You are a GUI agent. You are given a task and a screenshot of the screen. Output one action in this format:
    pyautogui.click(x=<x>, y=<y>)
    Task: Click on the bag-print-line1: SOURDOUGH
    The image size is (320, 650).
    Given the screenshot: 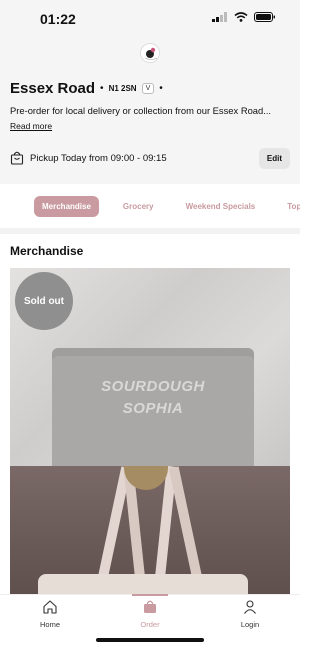 What is the action you would take?
    pyautogui.click(x=153, y=386)
    